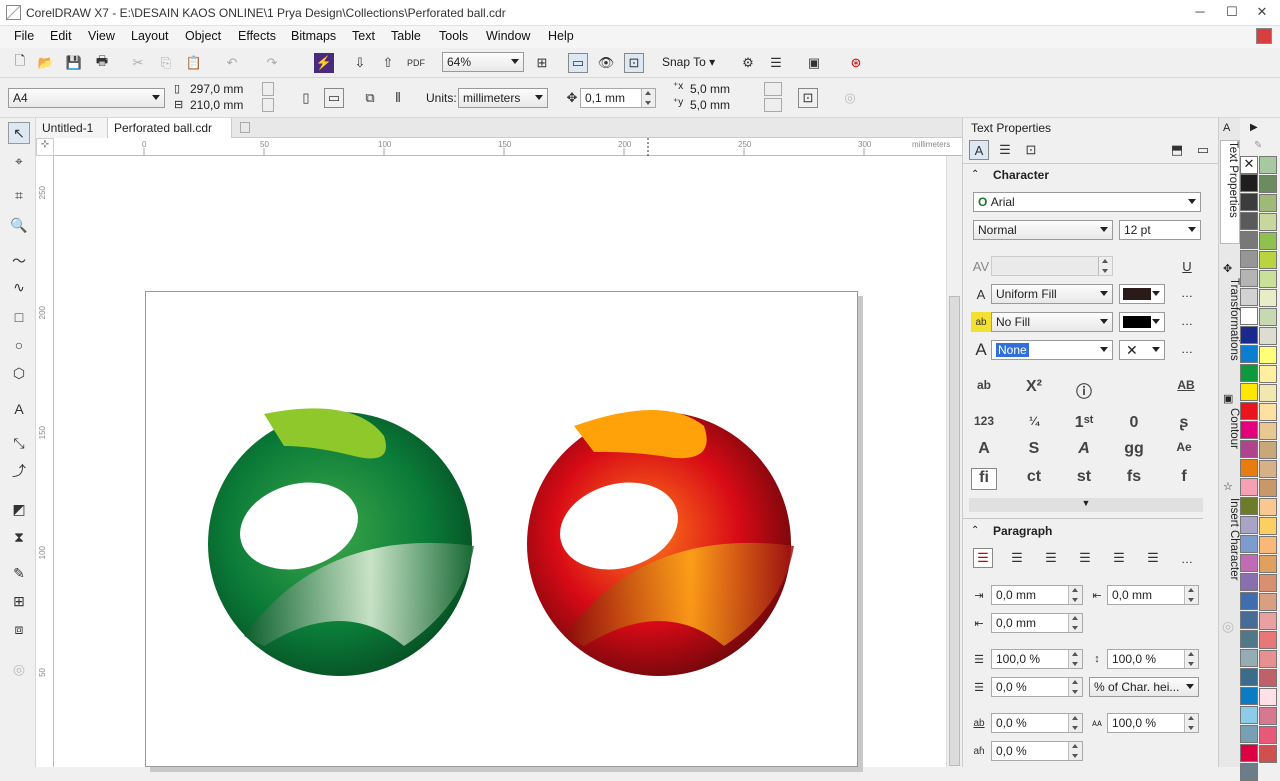 This screenshot has width=1280, height=781. What do you see at coordinates (1052, 294) in the screenshot?
I see `fill-type-select: Uniform Fill` at bounding box center [1052, 294].